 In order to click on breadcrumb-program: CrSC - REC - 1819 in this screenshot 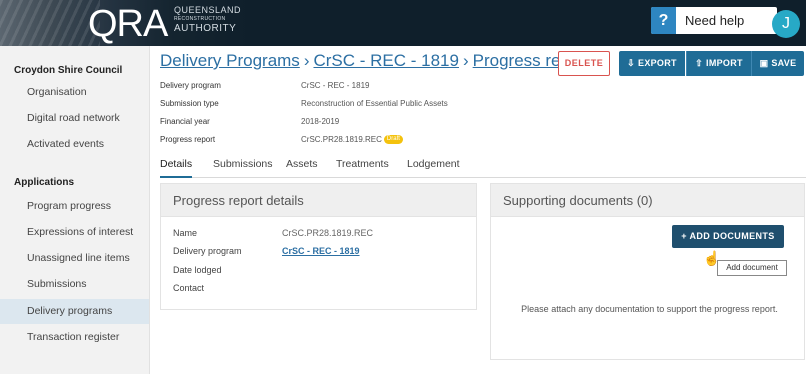, I will do `click(385, 60)`.